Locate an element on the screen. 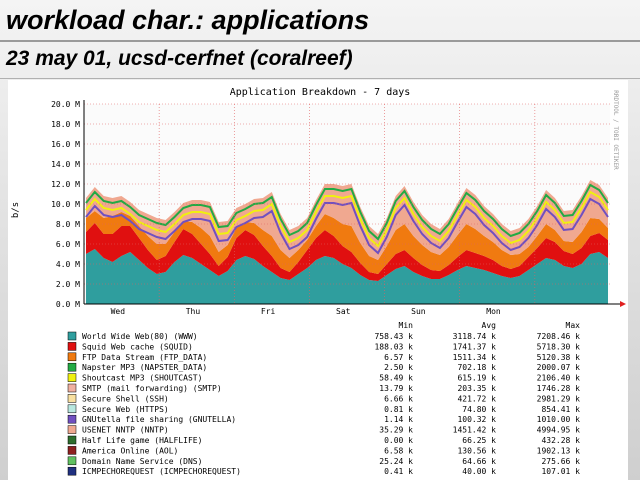 The width and height of the screenshot is (640, 480). subtitle-divider is located at coordinates (320, 78).